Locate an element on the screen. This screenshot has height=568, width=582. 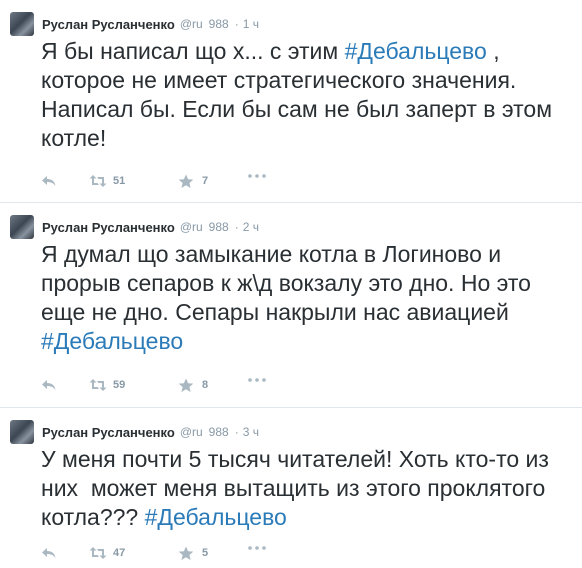
retweet-count: 59 is located at coordinates (119, 385).